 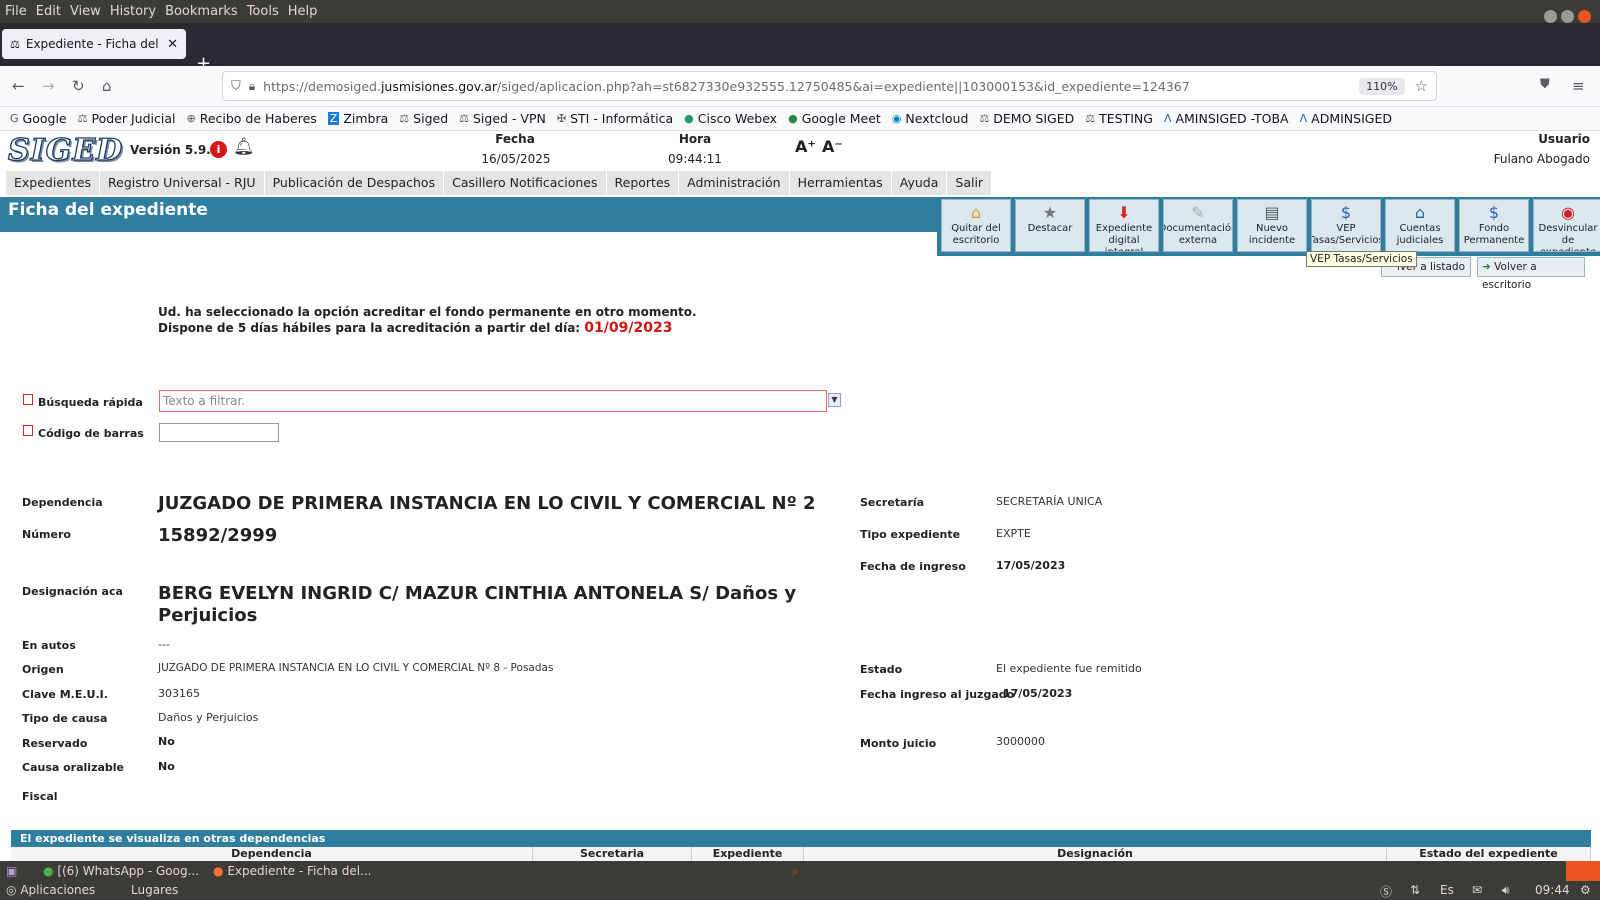 What do you see at coordinates (154, 890) in the screenshot?
I see `places-menu: Lugares` at bounding box center [154, 890].